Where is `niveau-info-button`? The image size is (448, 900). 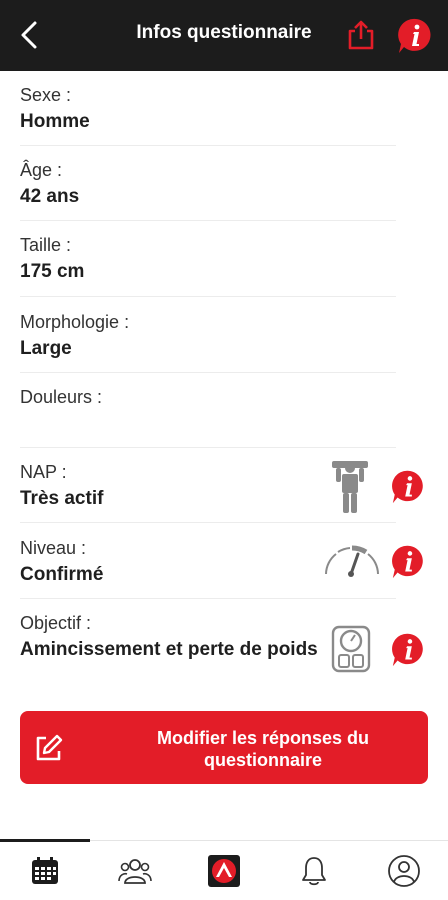
niveau-info-button is located at coordinates (409, 562).